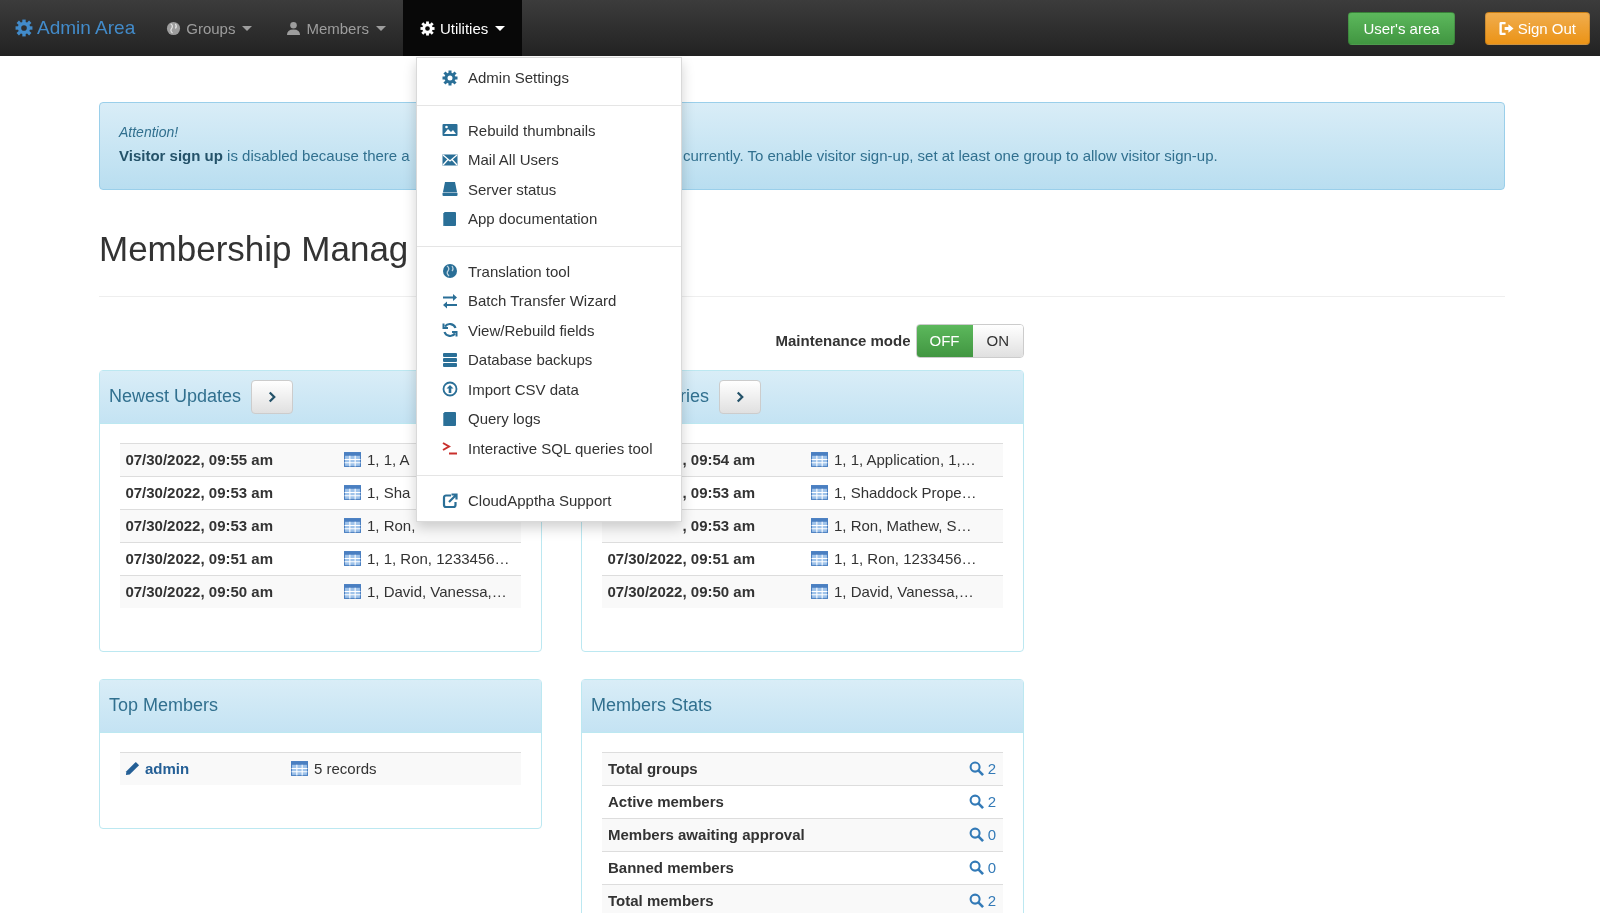  What do you see at coordinates (549, 130) in the screenshot?
I see `menu-item: Rebuild thumbnails` at bounding box center [549, 130].